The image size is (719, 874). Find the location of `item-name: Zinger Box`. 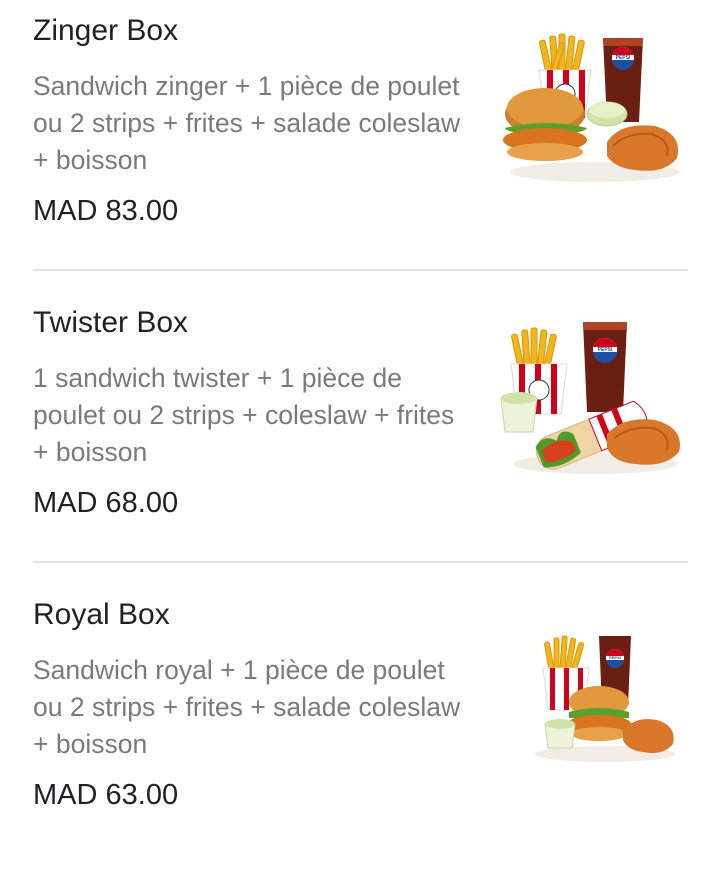

item-name: Zinger Box is located at coordinates (106, 30).